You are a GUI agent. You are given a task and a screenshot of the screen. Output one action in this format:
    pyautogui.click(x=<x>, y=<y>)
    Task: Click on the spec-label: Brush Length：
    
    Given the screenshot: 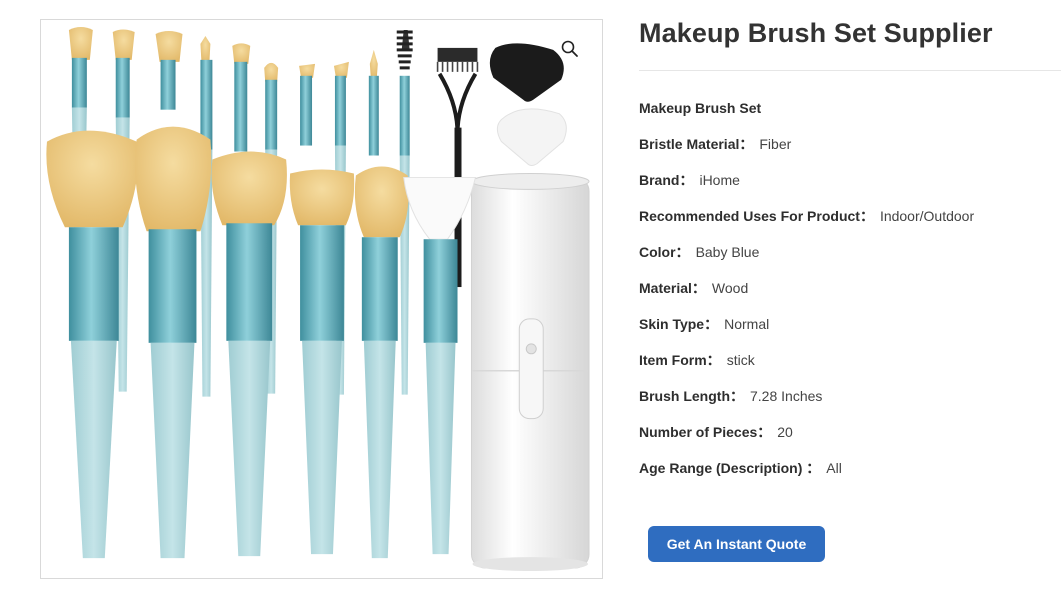 What is the action you would take?
    pyautogui.click(x=691, y=396)
    